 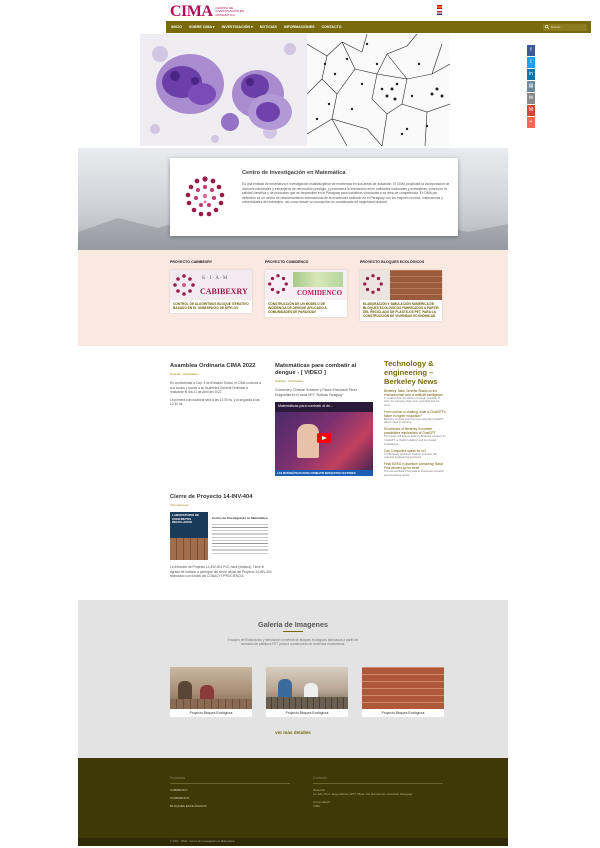 What do you see at coordinates (176, 27) in the screenshot?
I see `nav-item-inicio: INICIO` at bounding box center [176, 27].